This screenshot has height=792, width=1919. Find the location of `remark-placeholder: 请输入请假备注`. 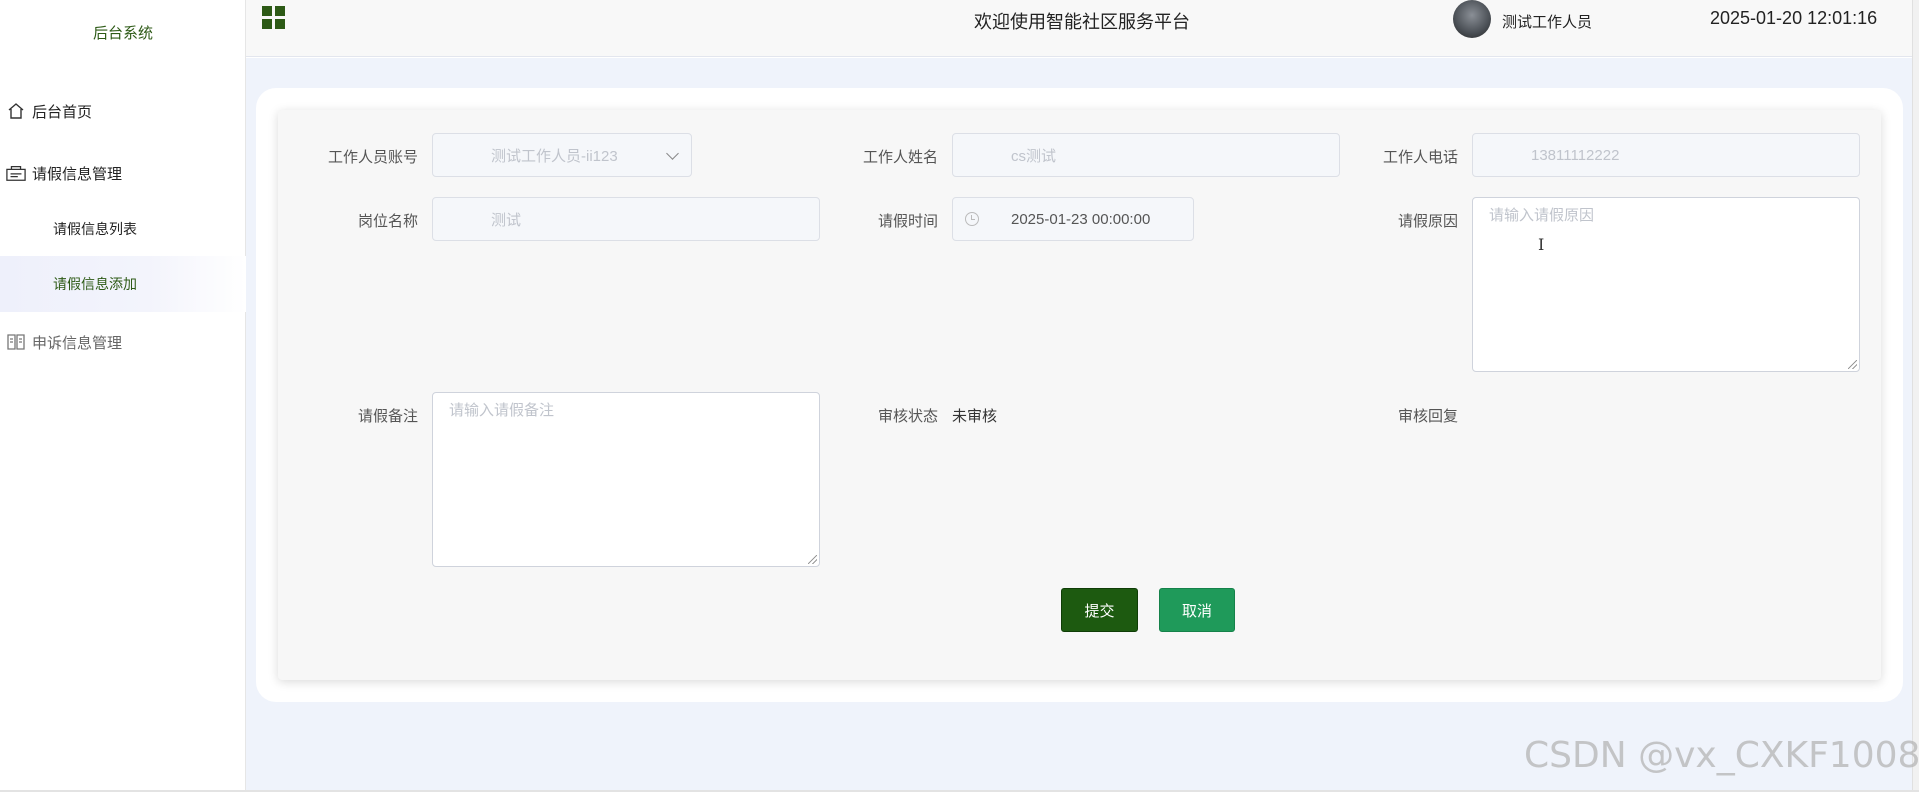

remark-placeholder: 请输入请假备注 is located at coordinates (502, 410).